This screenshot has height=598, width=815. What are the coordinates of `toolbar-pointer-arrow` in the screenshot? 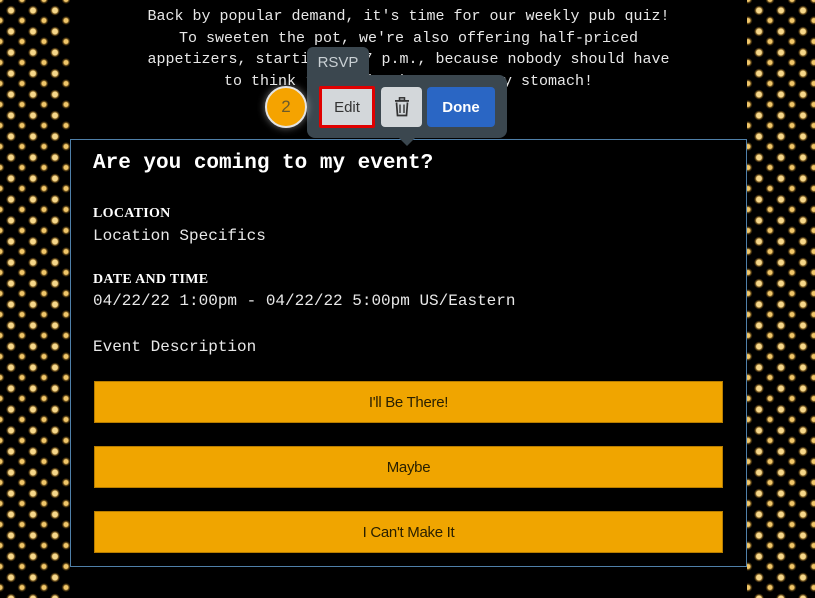 It's located at (407, 141).